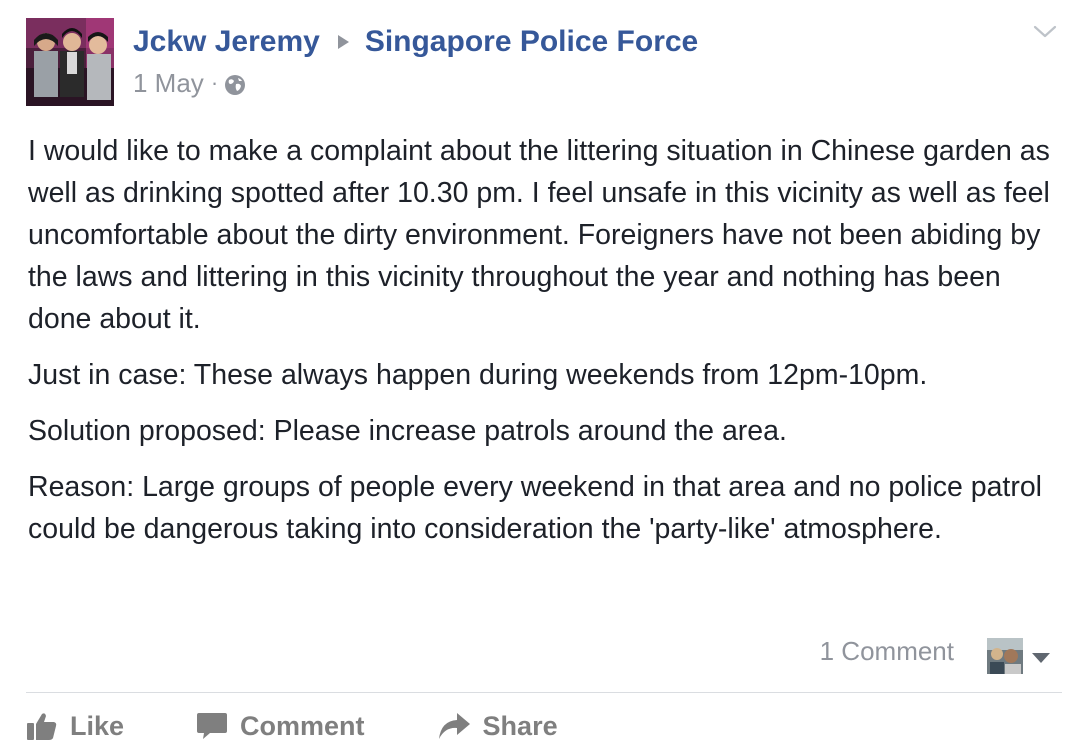 This screenshot has height=748, width=1076. I want to click on commenter-avatar, so click(1005, 656).